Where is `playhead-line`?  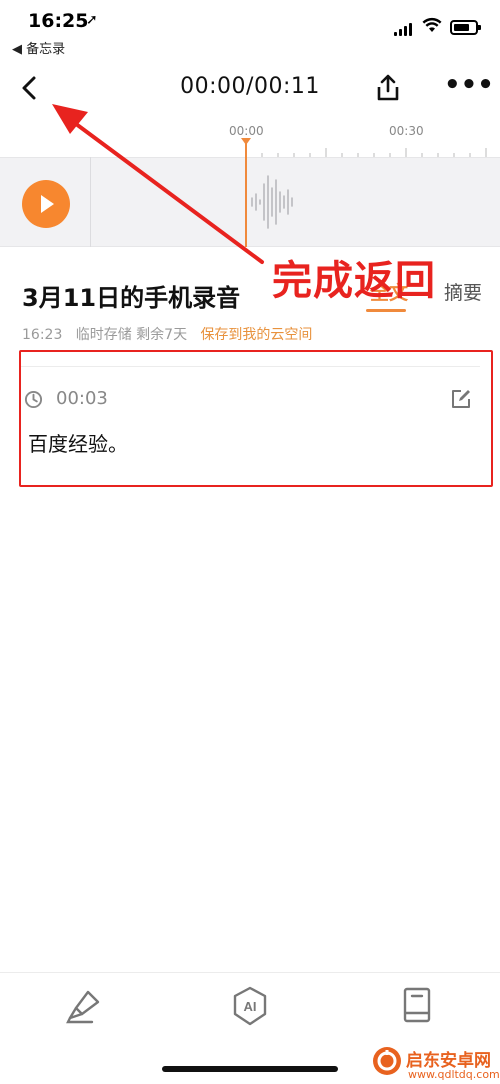 playhead-line is located at coordinates (246, 193).